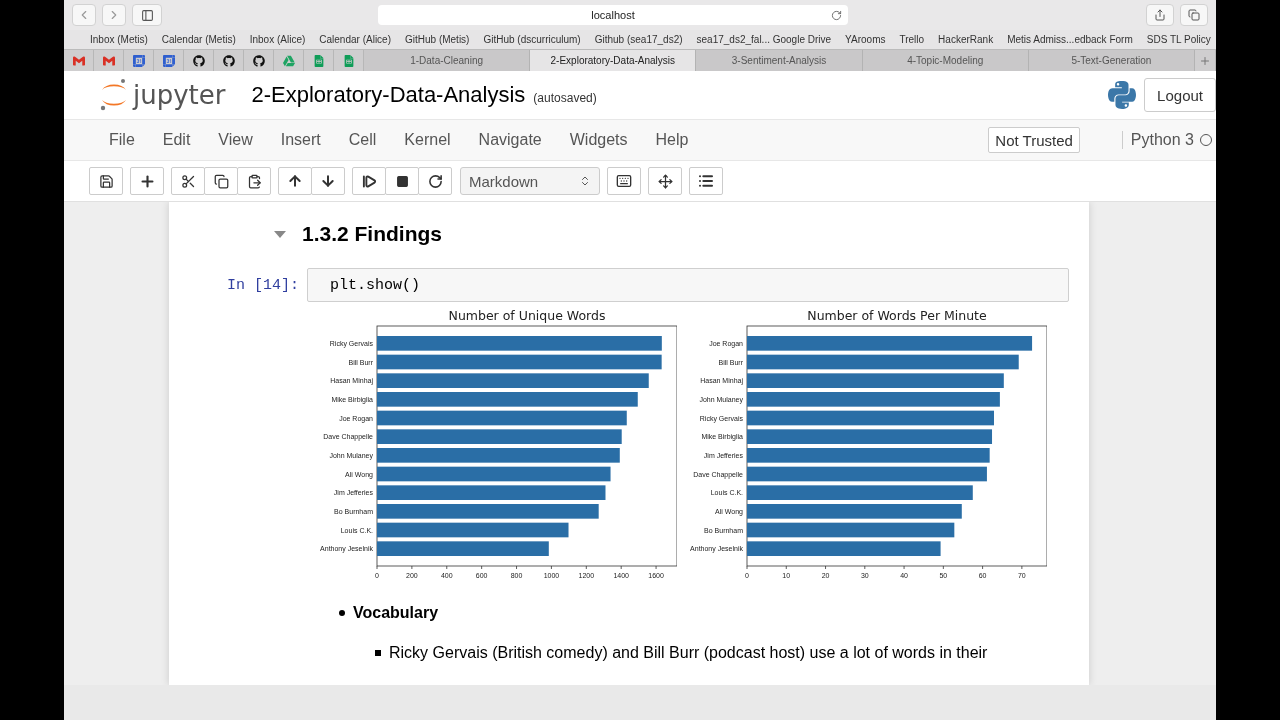  I want to click on move-icon, so click(665, 181).